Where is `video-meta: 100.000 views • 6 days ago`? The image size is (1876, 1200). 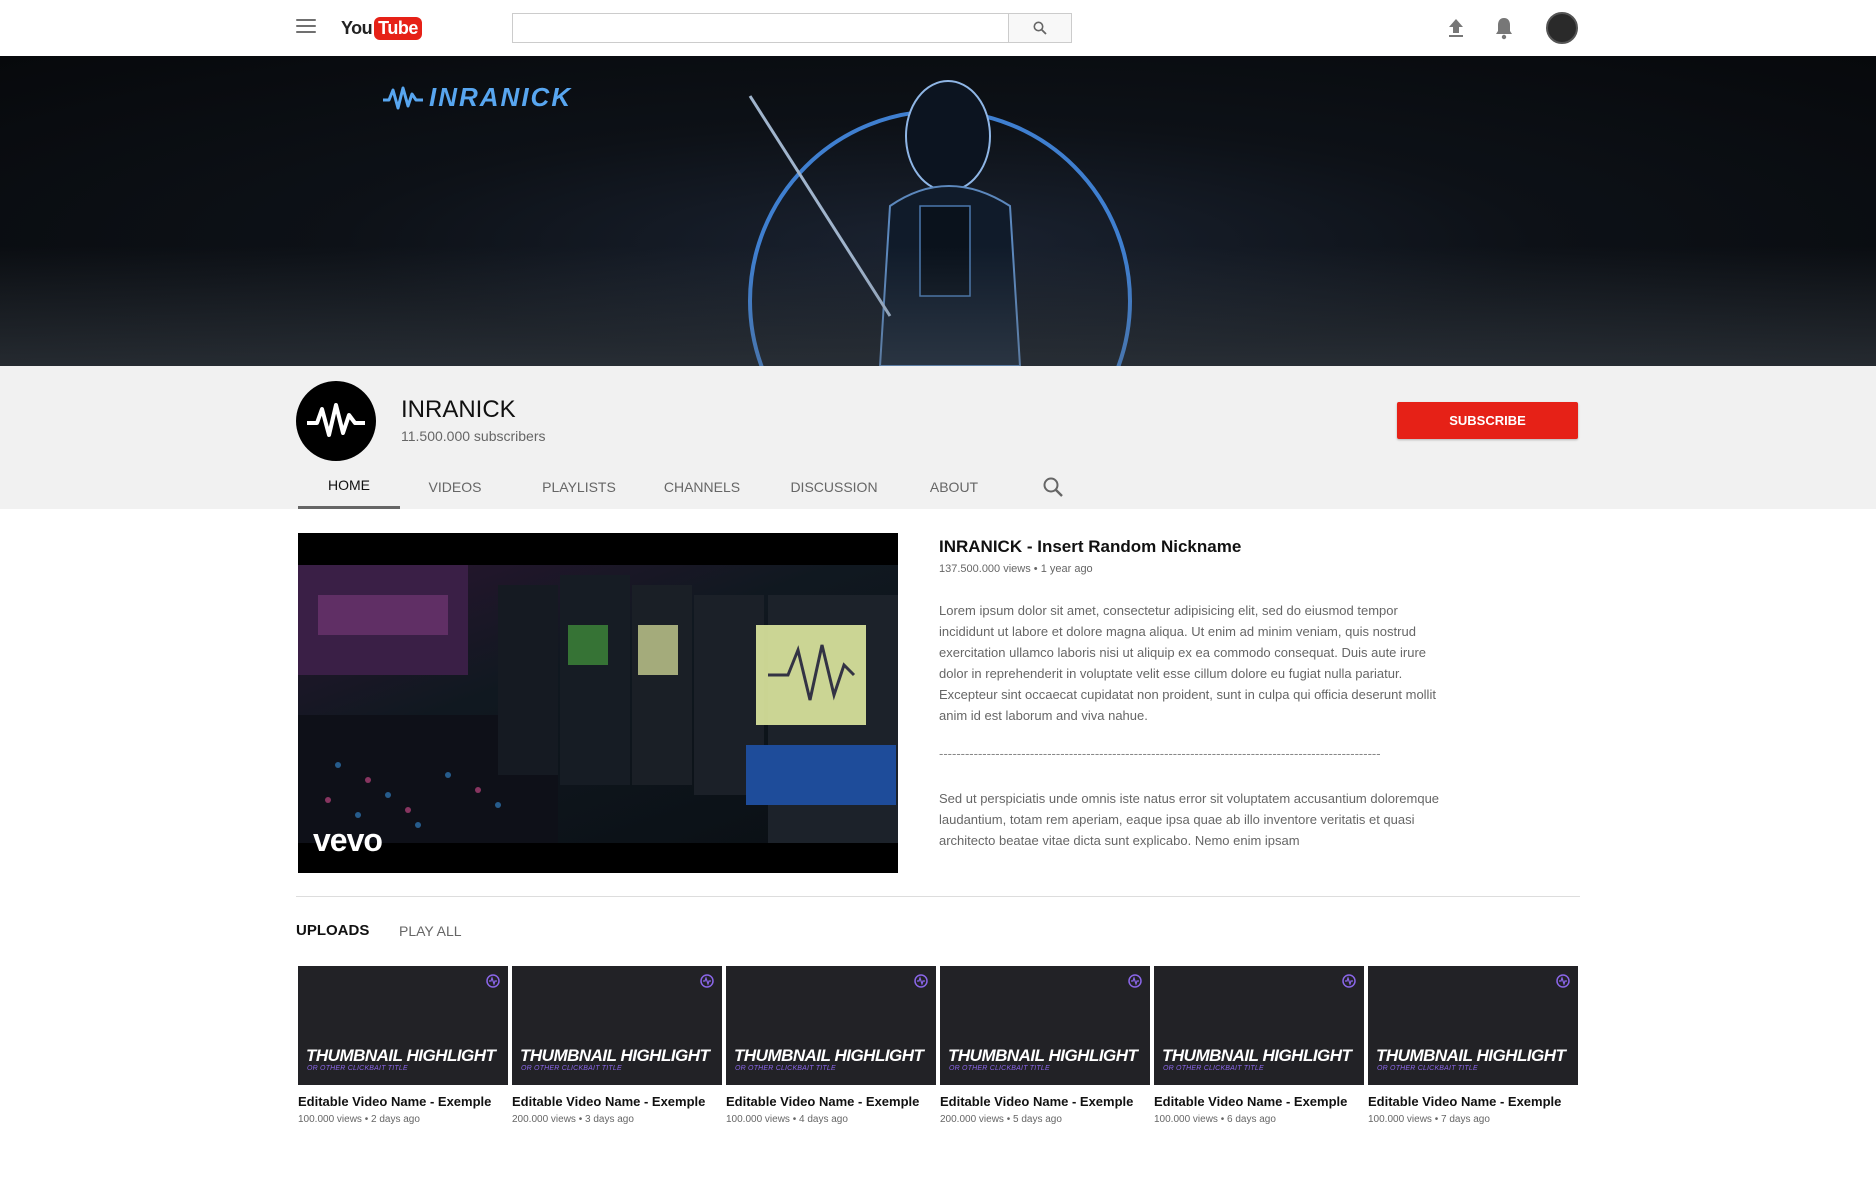 video-meta: 100.000 views • 6 days ago is located at coordinates (1215, 1119).